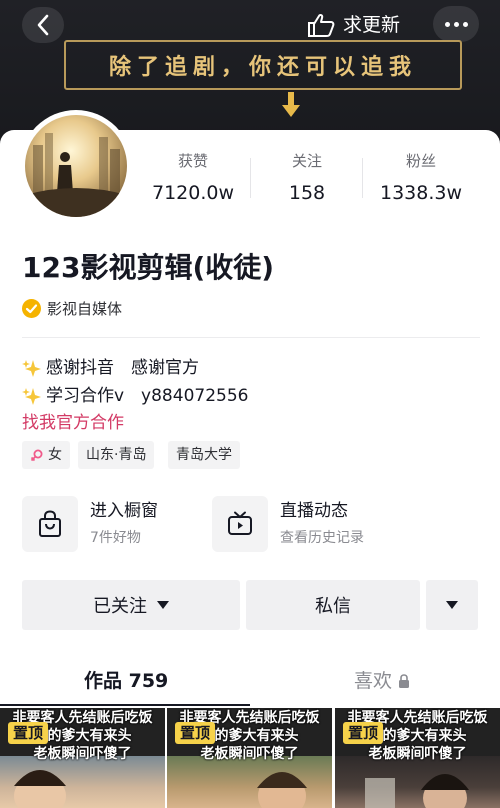 Image resolution: width=500 pixels, height=808 pixels. Describe the element at coordinates (124, 524) in the screenshot. I see `shortcut-text: 进入橱窗 7件好物` at that location.